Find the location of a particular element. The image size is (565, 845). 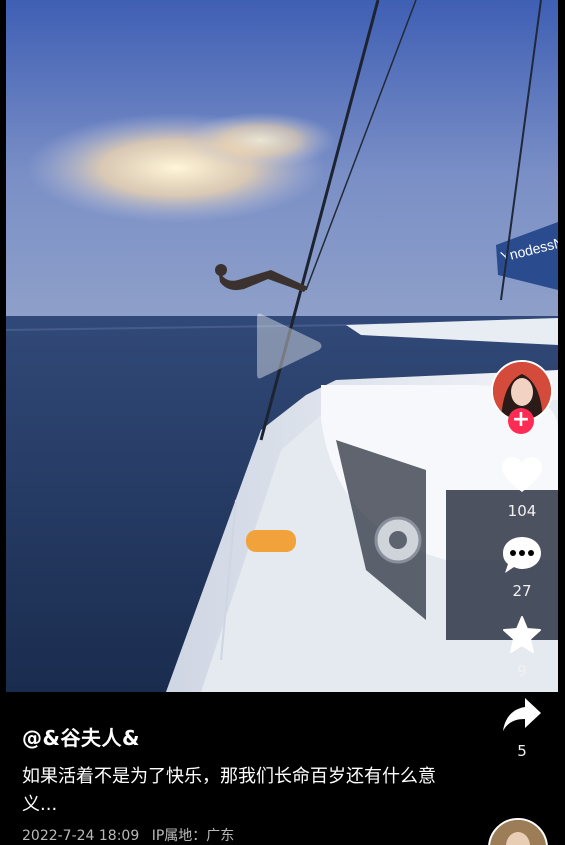

comment-count: 27 is located at coordinates (522, 591).